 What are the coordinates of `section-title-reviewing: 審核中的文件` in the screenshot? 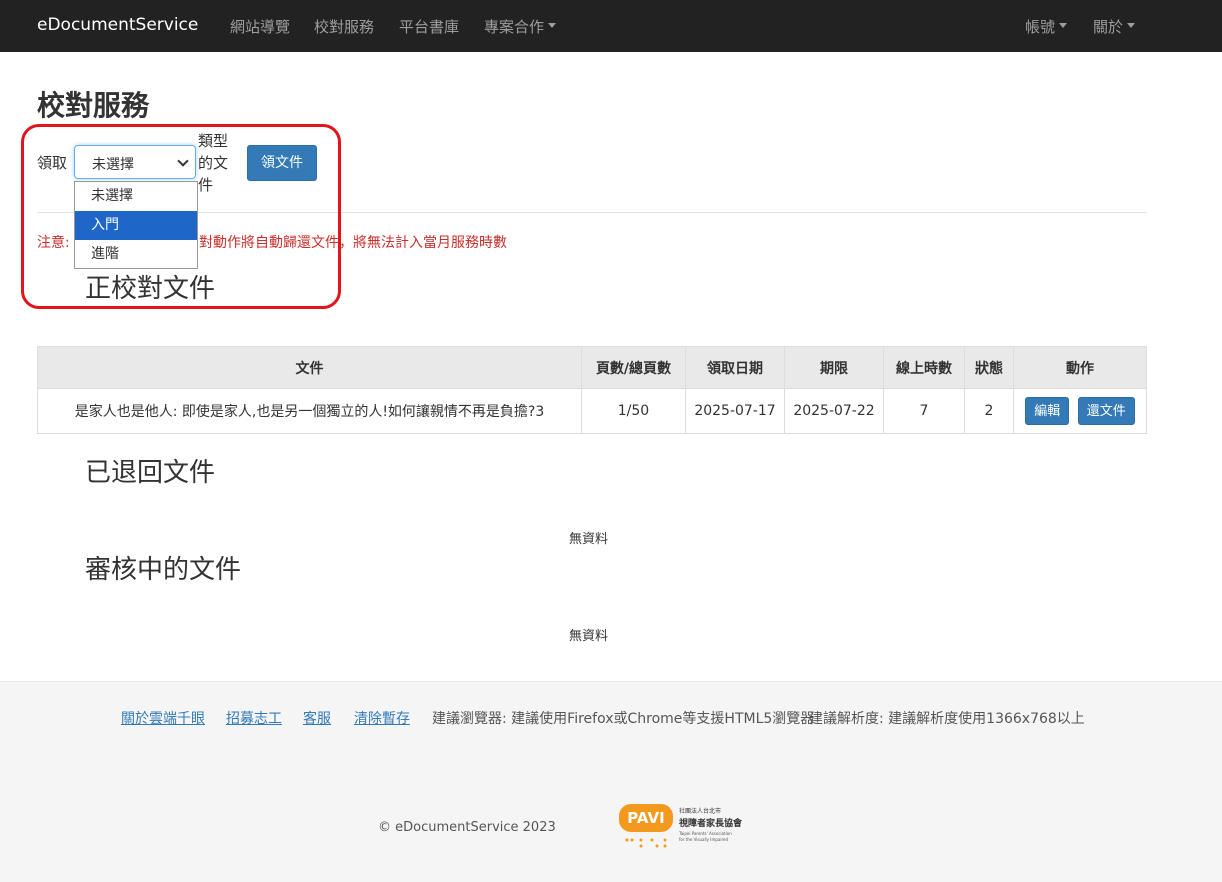 It's located at (163, 570).